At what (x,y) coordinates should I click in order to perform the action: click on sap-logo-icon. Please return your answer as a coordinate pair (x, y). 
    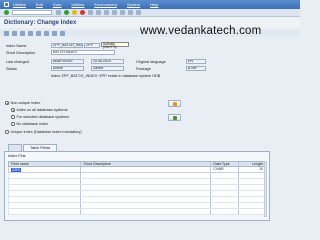
    Looking at the image, I should click on (6, 4).